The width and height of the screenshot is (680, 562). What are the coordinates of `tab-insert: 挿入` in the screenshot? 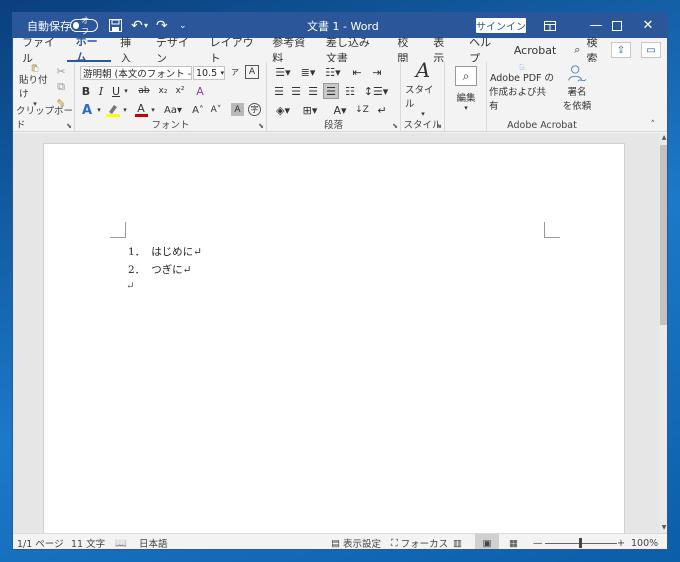 It's located at (129, 50).